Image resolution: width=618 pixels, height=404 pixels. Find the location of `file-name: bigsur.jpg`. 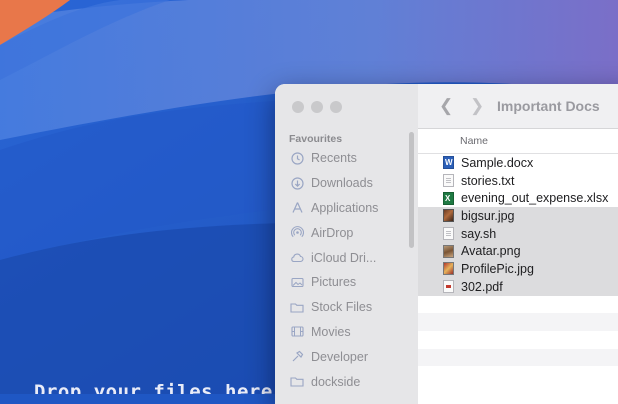

file-name: bigsur.jpg is located at coordinates (488, 215).